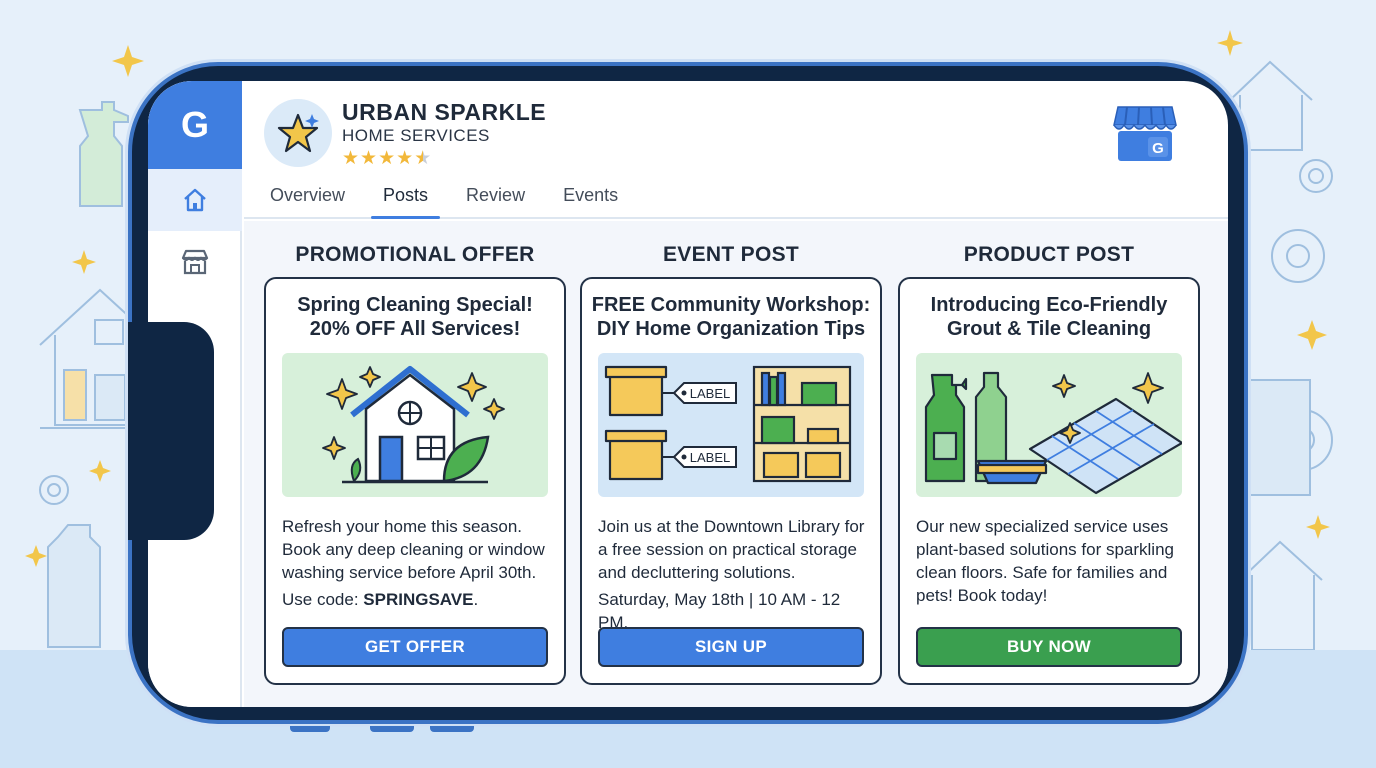  I want to click on business-logo, so click(298, 133).